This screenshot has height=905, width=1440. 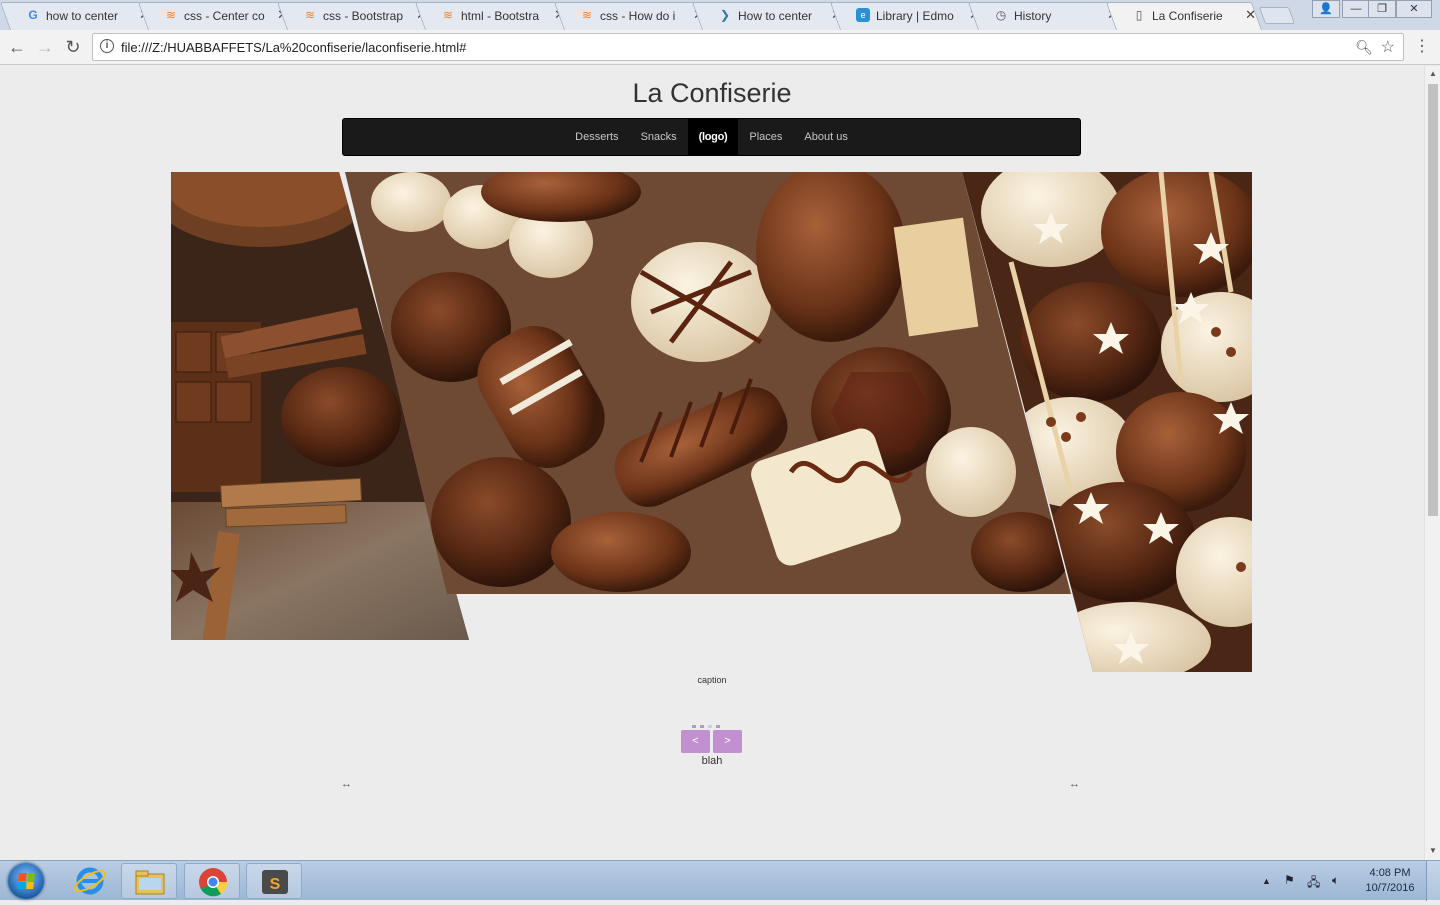 What do you see at coordinates (638, 16) in the screenshot?
I see `tab-title: css - How do i` at bounding box center [638, 16].